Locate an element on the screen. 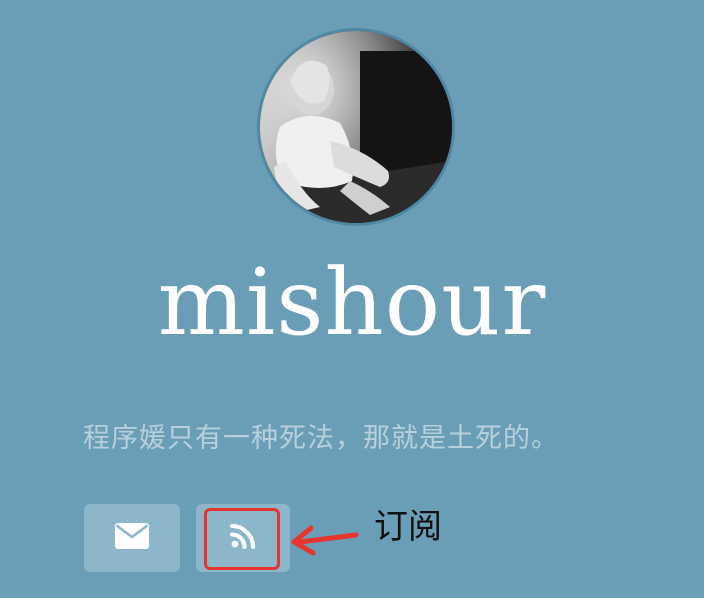  envelope-icon is located at coordinates (132, 538).